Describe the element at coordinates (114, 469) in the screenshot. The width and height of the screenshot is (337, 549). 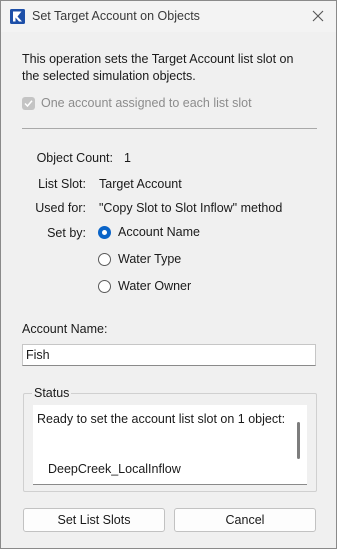
I see `status-object-name: DeepCreek_LocalInflow` at that location.